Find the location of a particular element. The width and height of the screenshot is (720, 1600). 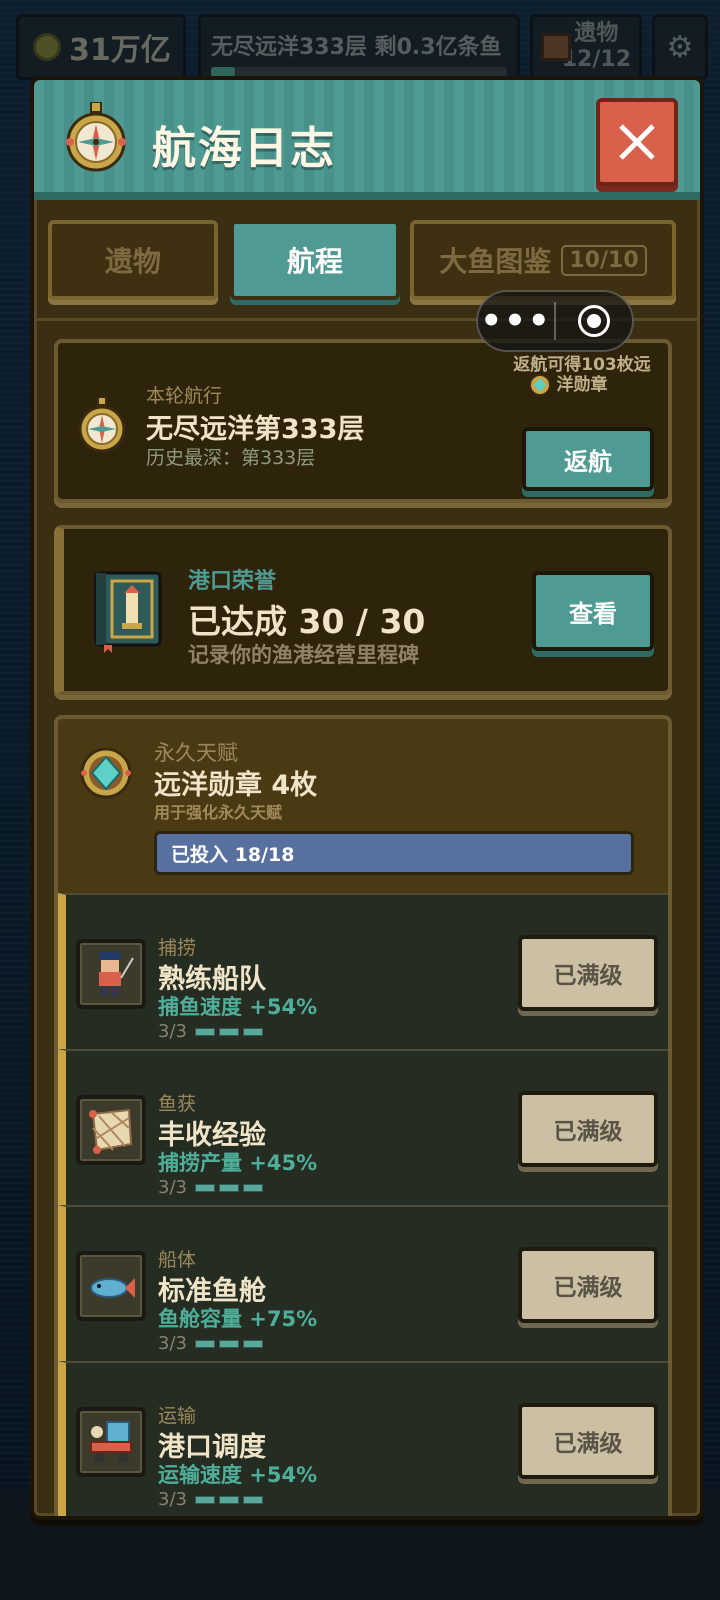

tab-relics: 遗物 is located at coordinates (133, 260).